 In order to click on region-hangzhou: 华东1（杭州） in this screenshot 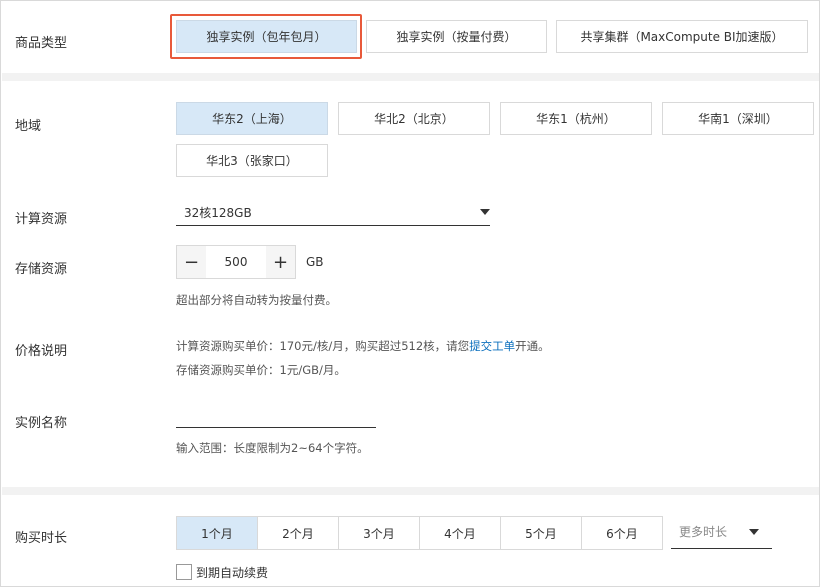, I will do `click(576, 118)`.